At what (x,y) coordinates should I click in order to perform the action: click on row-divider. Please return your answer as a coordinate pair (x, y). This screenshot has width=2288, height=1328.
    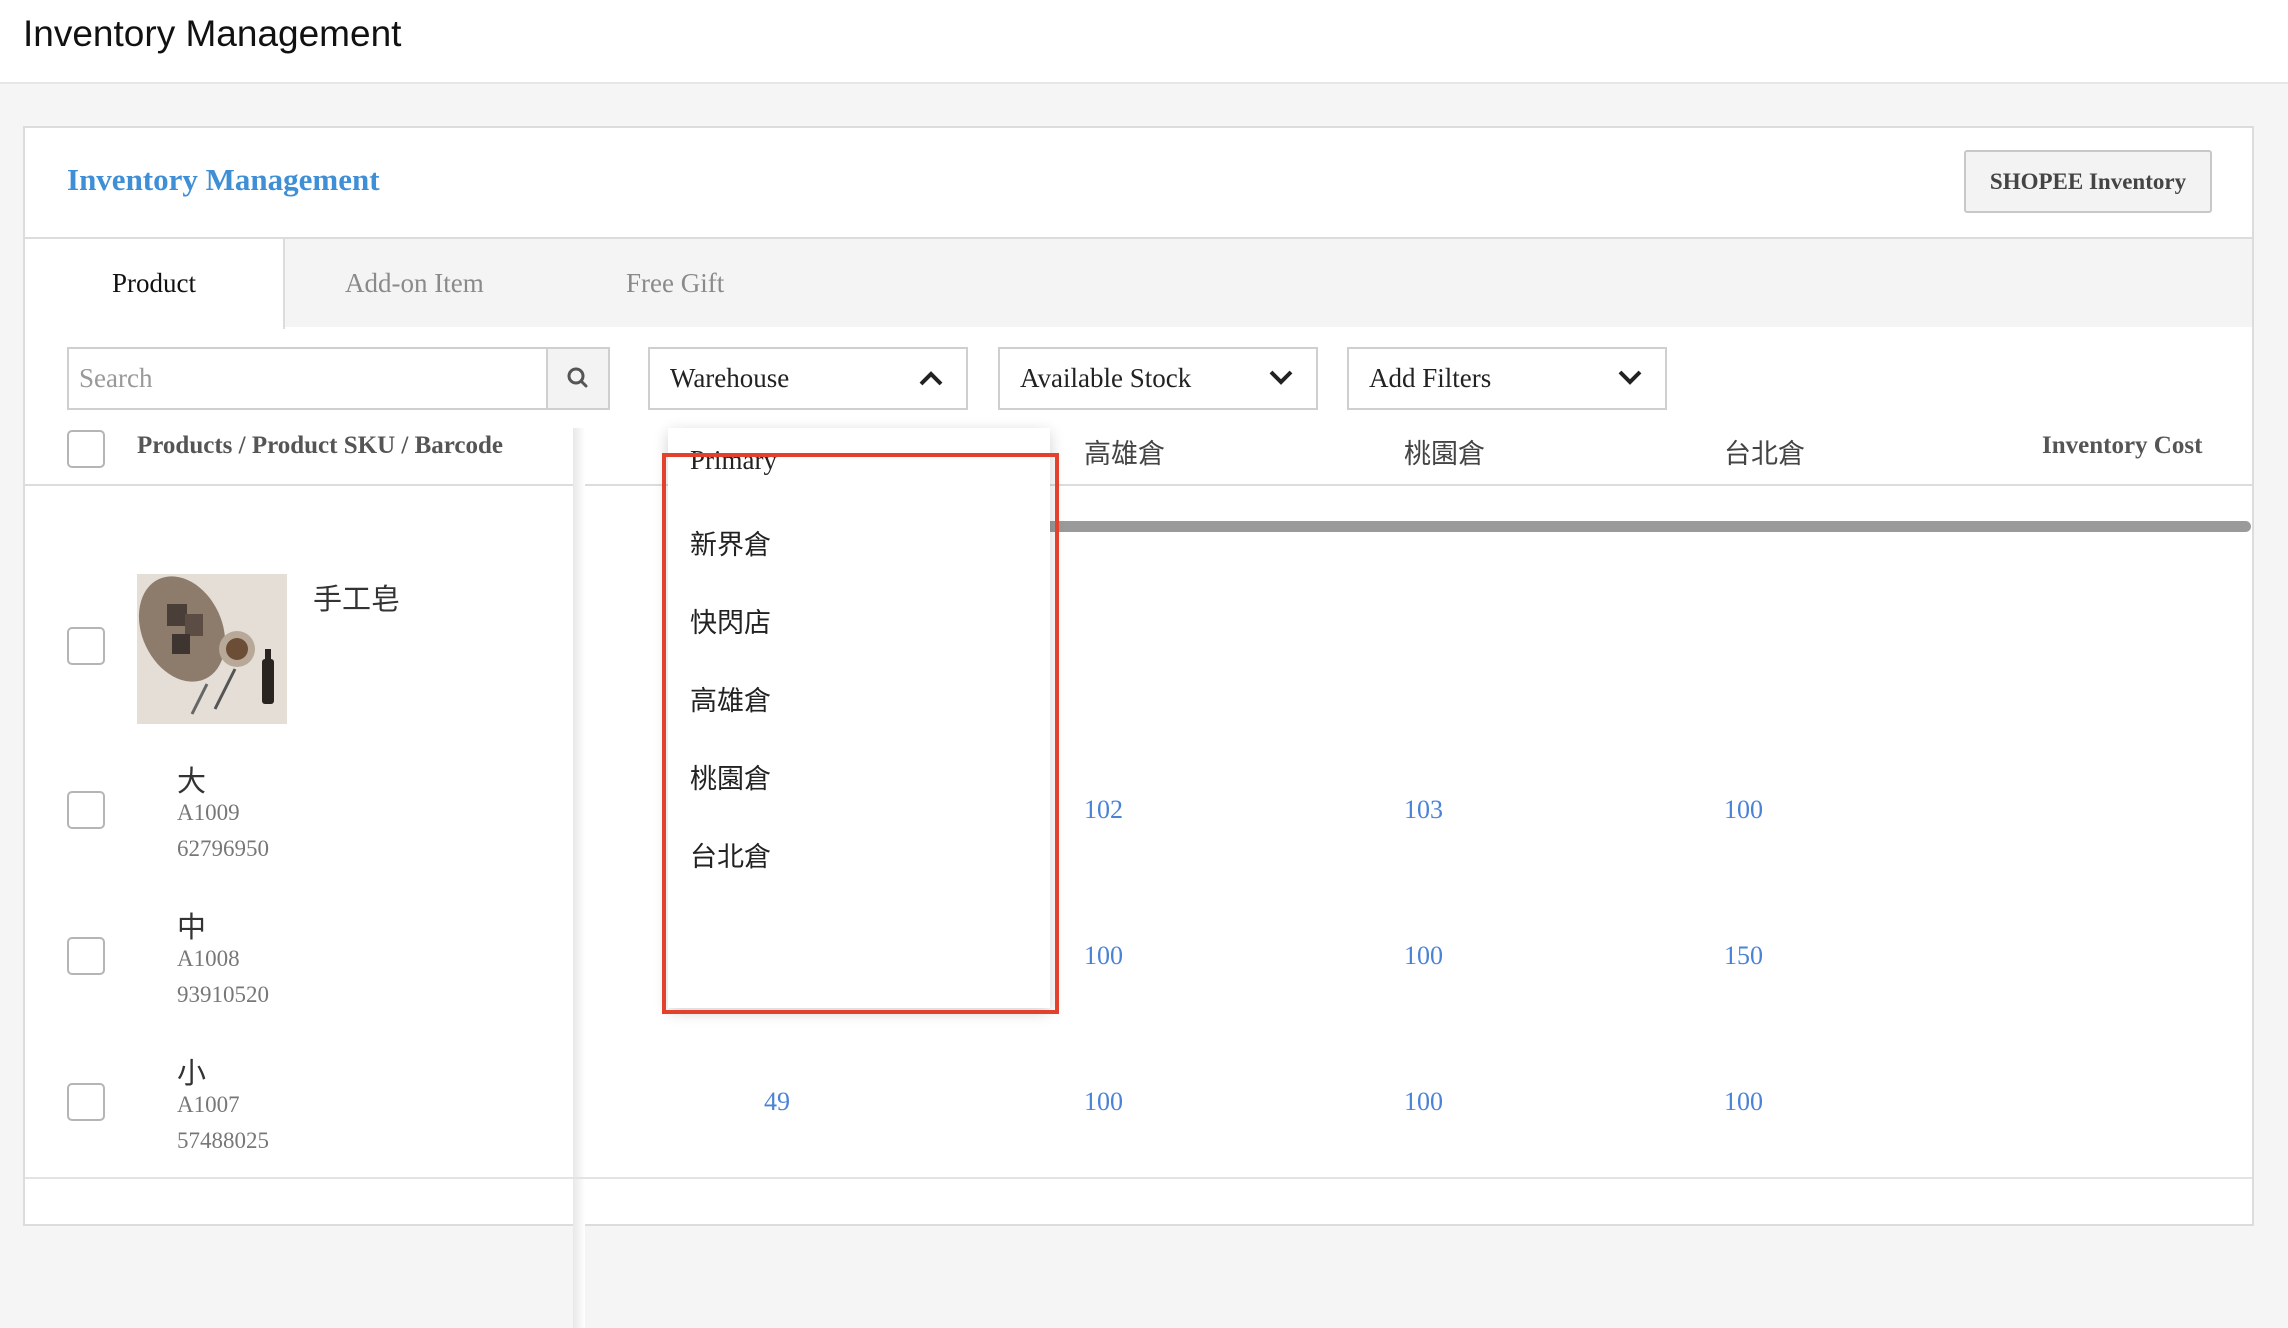
    Looking at the image, I should click on (1138, 1178).